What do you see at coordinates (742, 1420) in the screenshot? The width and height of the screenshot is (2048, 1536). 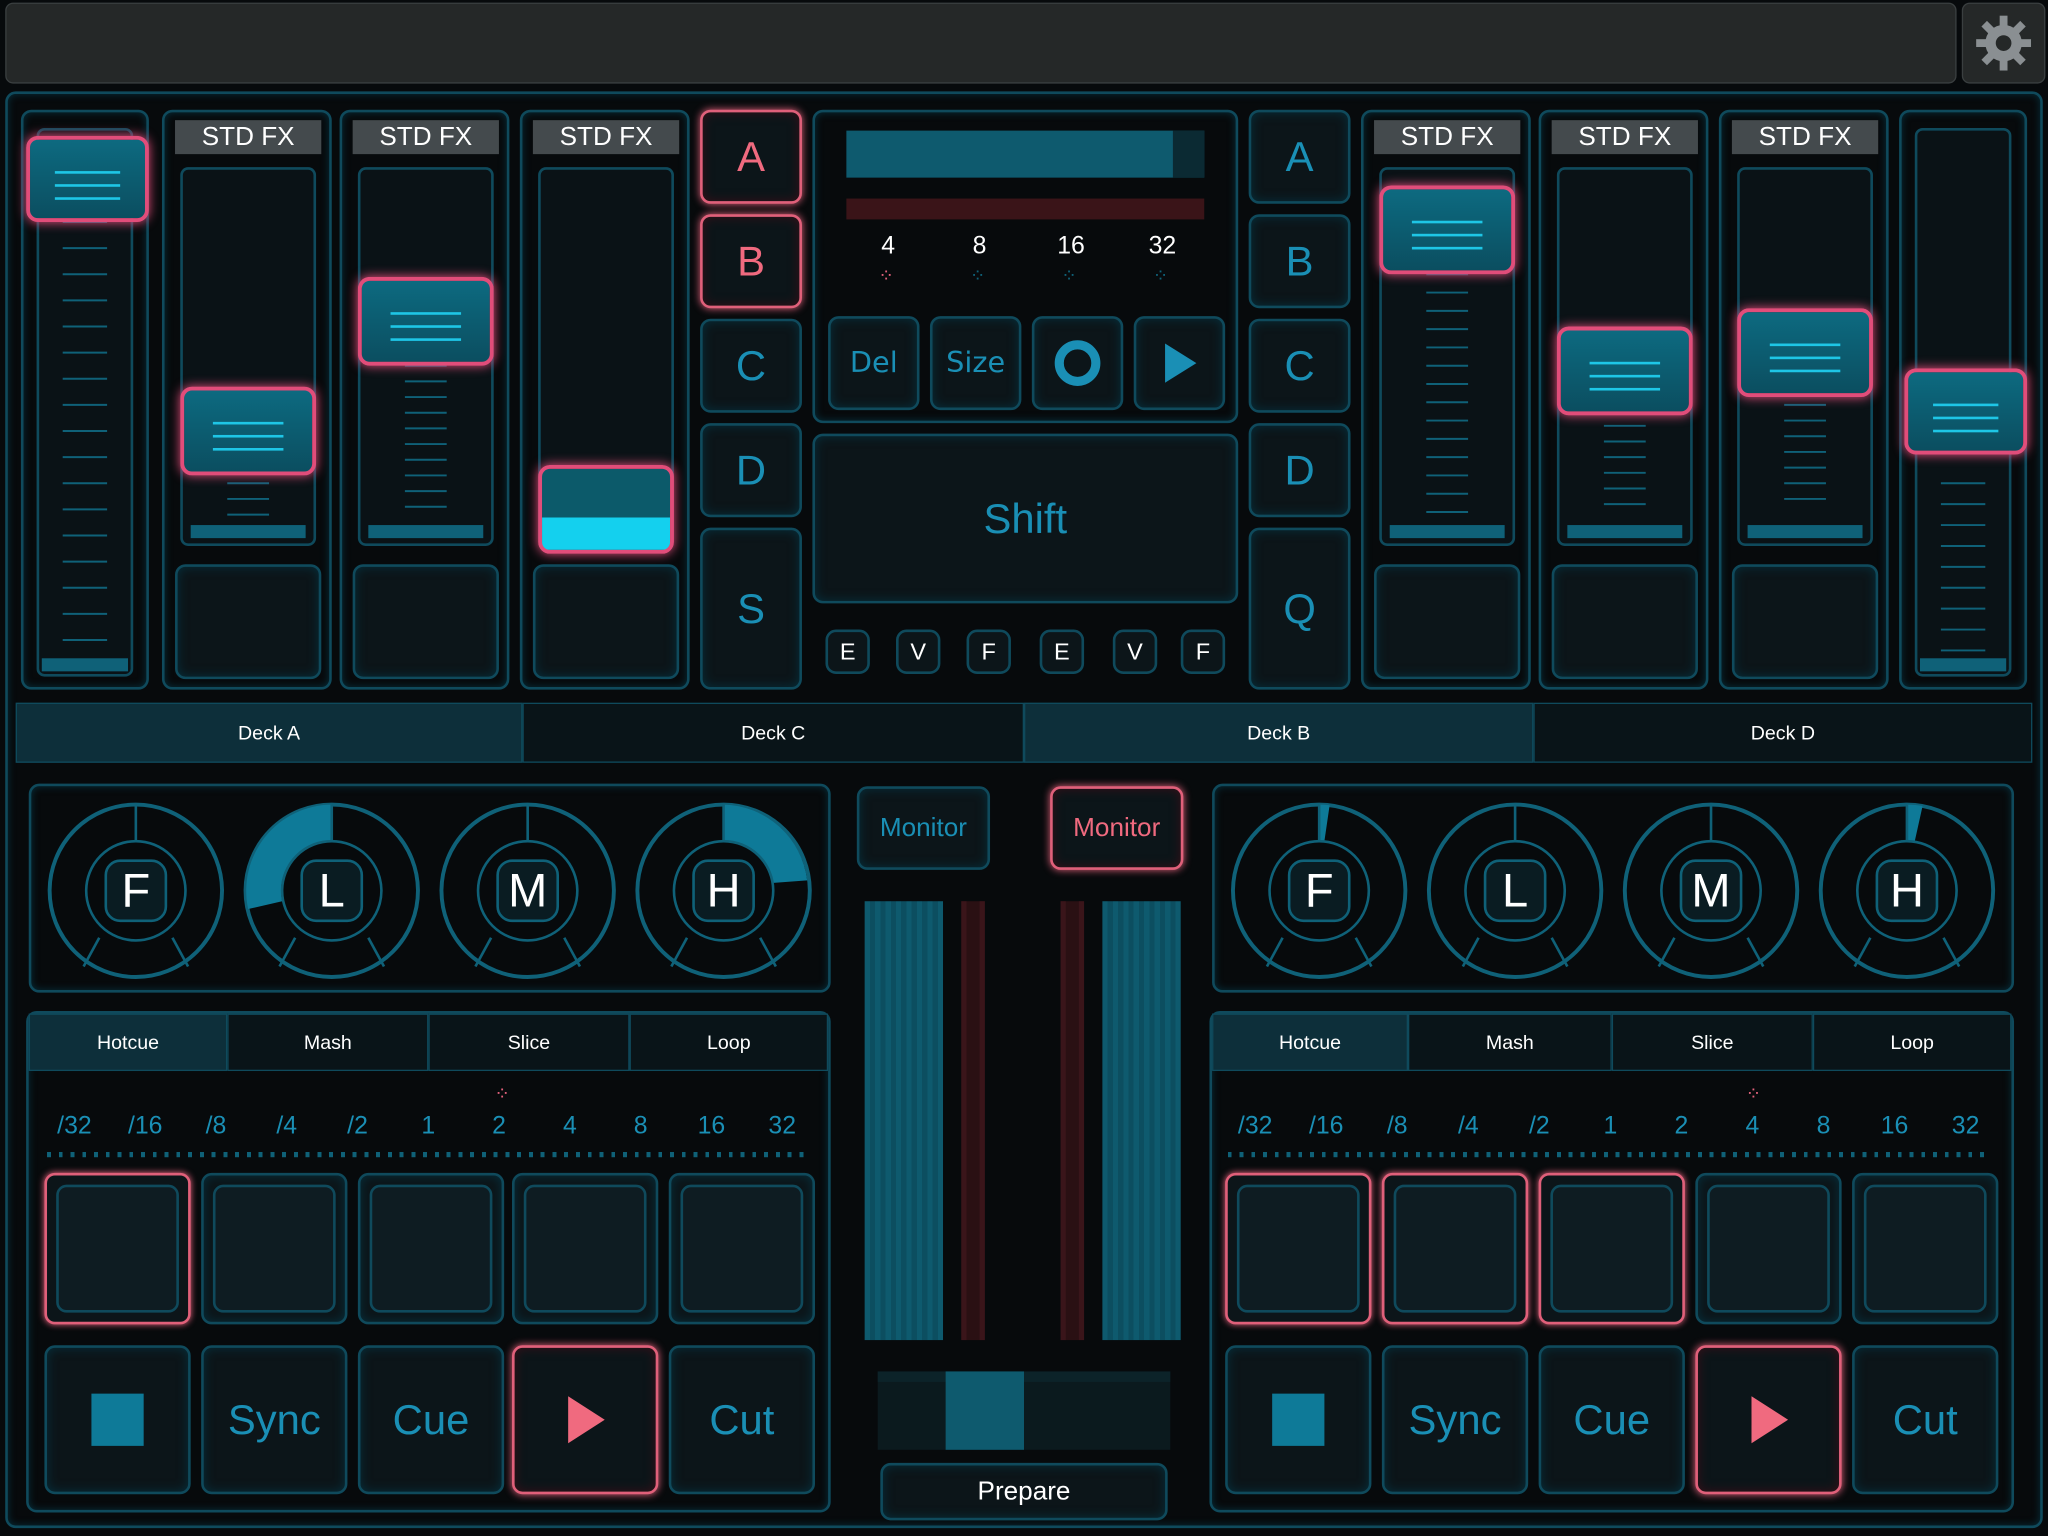 I see `cut-button-left: Cut` at bounding box center [742, 1420].